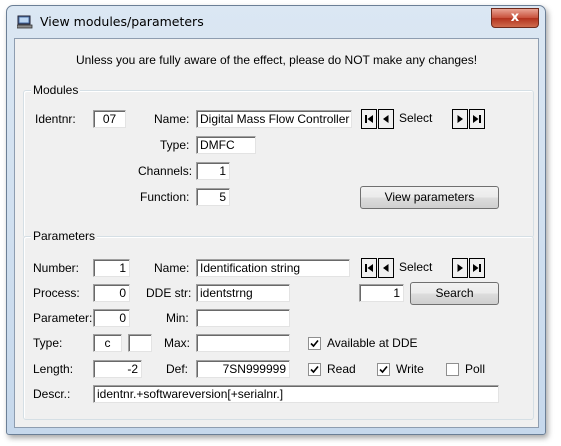  I want to click on write-label: Write, so click(410, 369).